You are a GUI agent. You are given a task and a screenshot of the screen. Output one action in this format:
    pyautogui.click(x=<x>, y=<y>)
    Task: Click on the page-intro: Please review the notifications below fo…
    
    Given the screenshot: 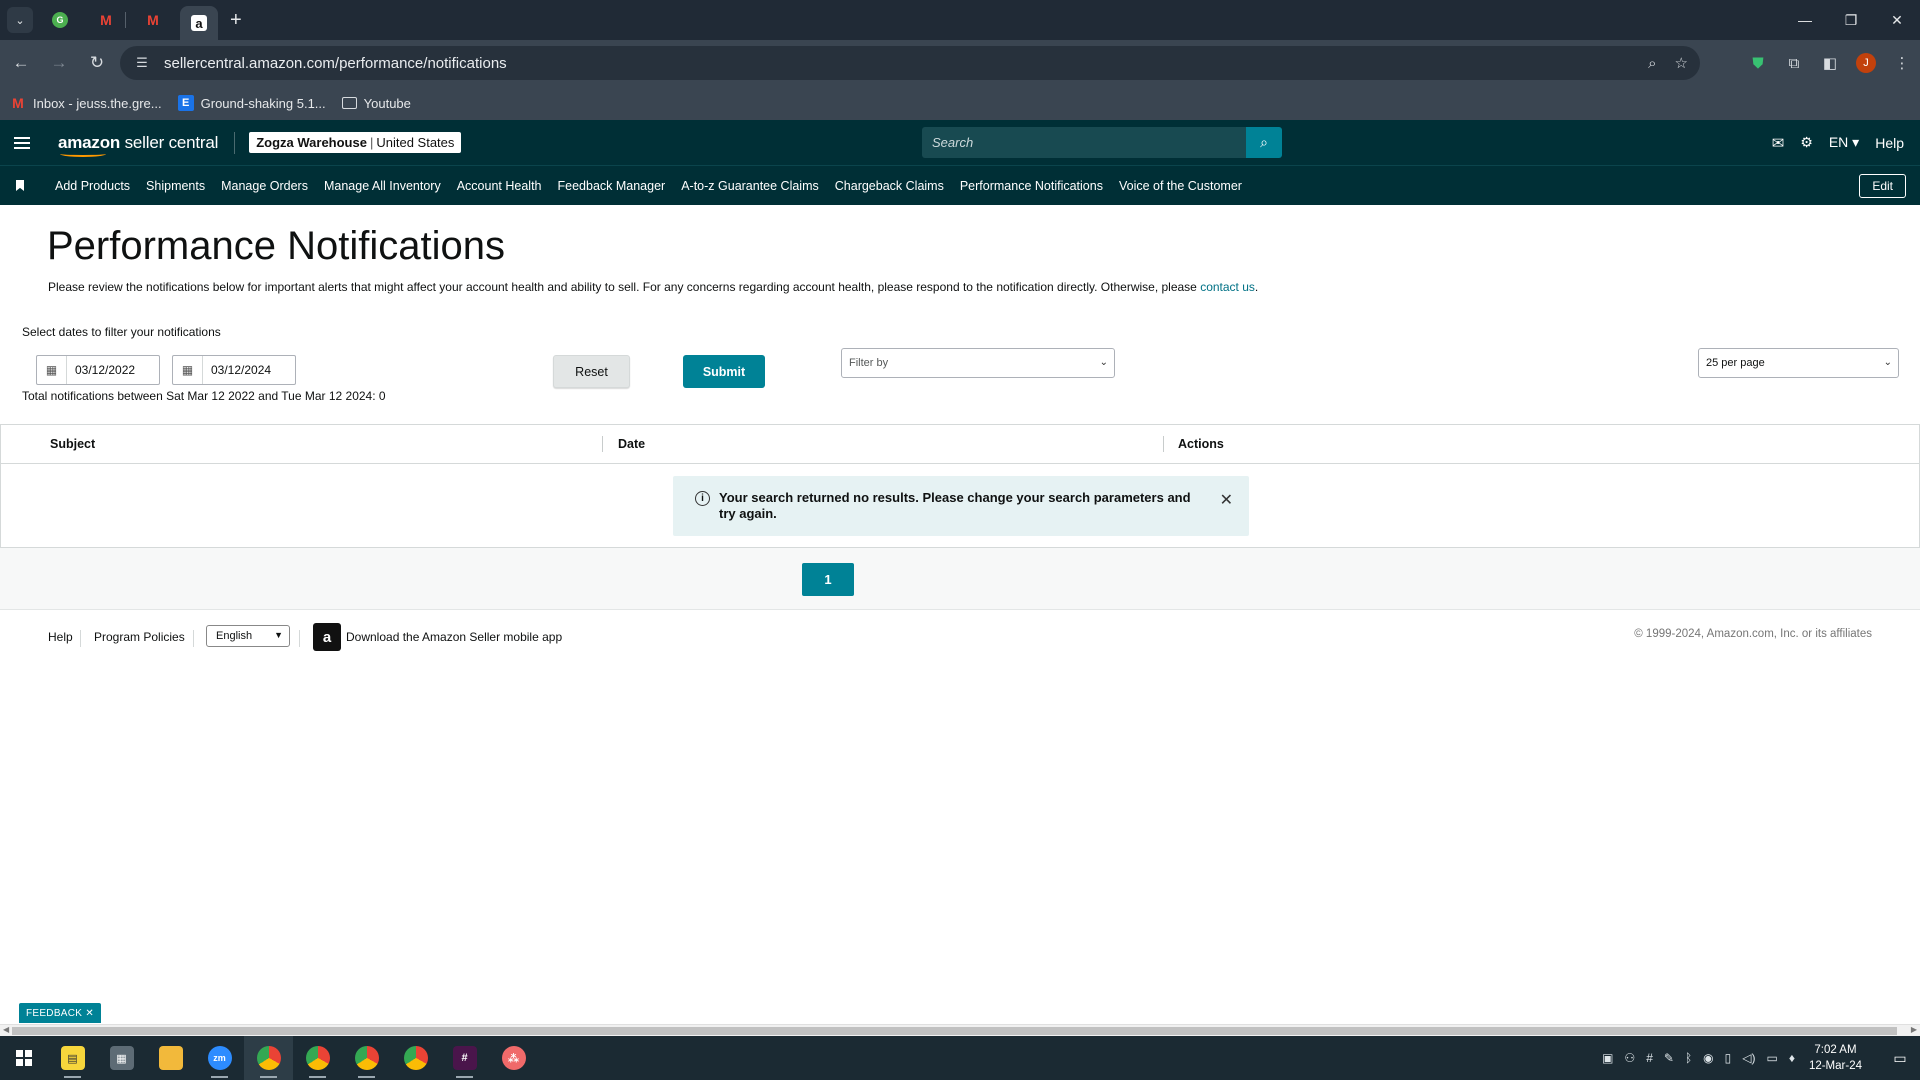 What is the action you would take?
    pyautogui.click(x=653, y=287)
    